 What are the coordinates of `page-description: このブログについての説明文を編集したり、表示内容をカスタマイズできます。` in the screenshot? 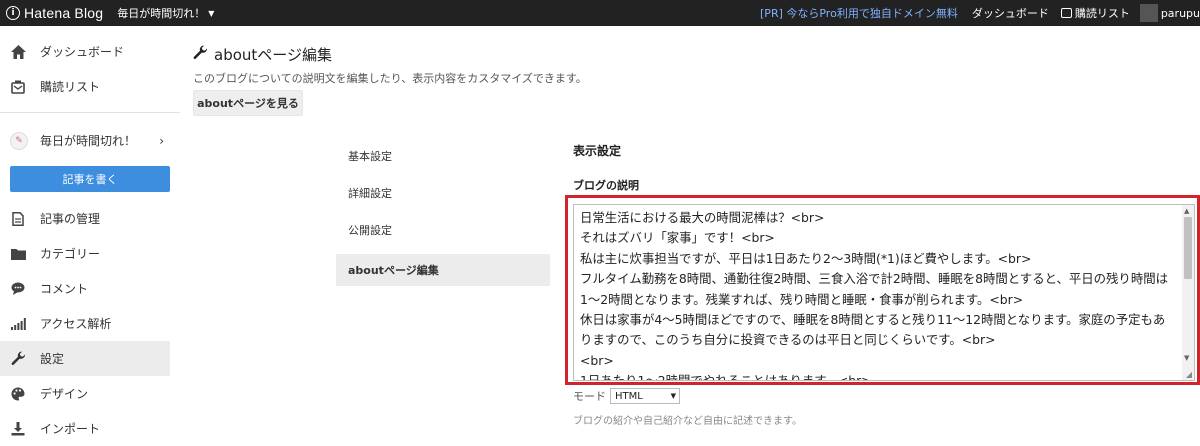 It's located at (390, 78).